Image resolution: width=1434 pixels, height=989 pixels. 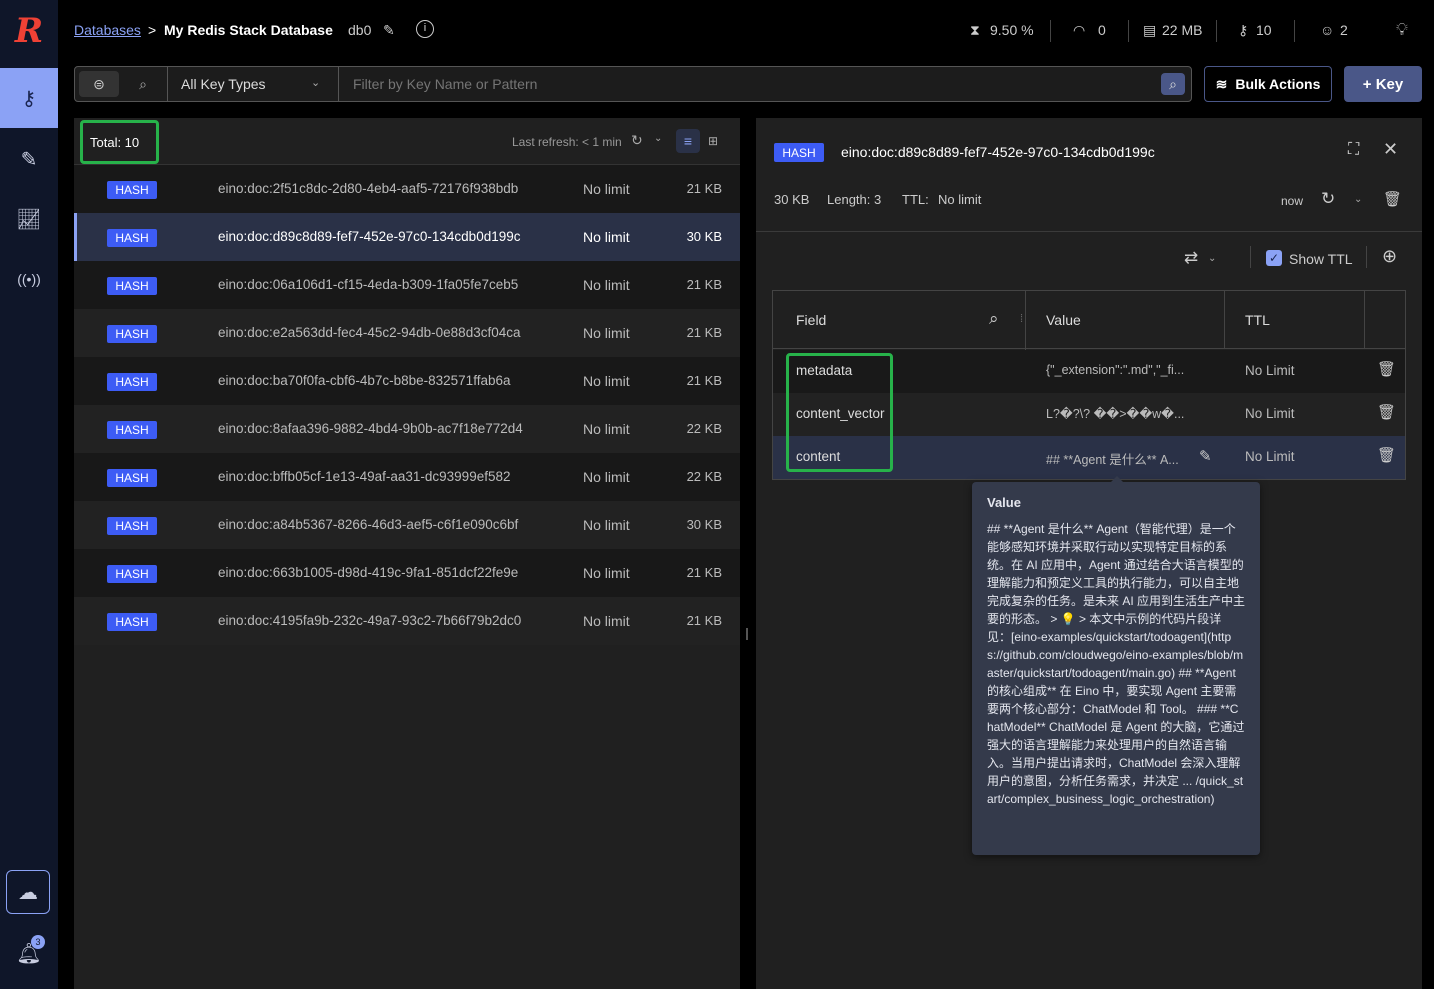 What do you see at coordinates (29, 31) in the screenshot?
I see `redis-logo: R` at bounding box center [29, 31].